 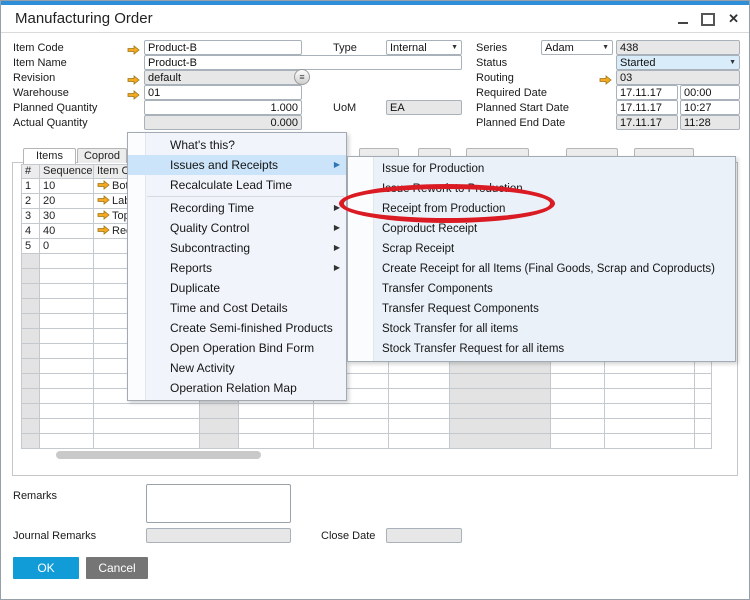 What do you see at coordinates (67, 216) in the screenshot?
I see `table-cell: 30` at bounding box center [67, 216].